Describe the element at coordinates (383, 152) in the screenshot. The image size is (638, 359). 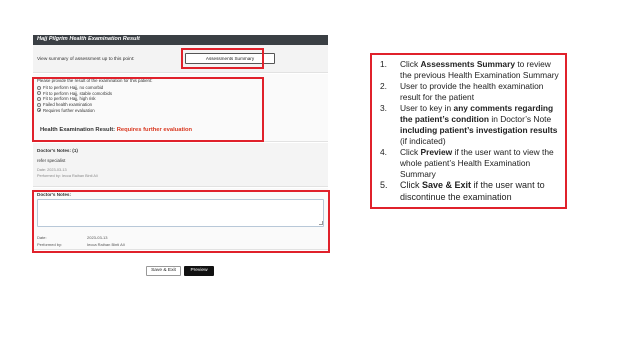
I see `instruction-number: 4.` at that location.